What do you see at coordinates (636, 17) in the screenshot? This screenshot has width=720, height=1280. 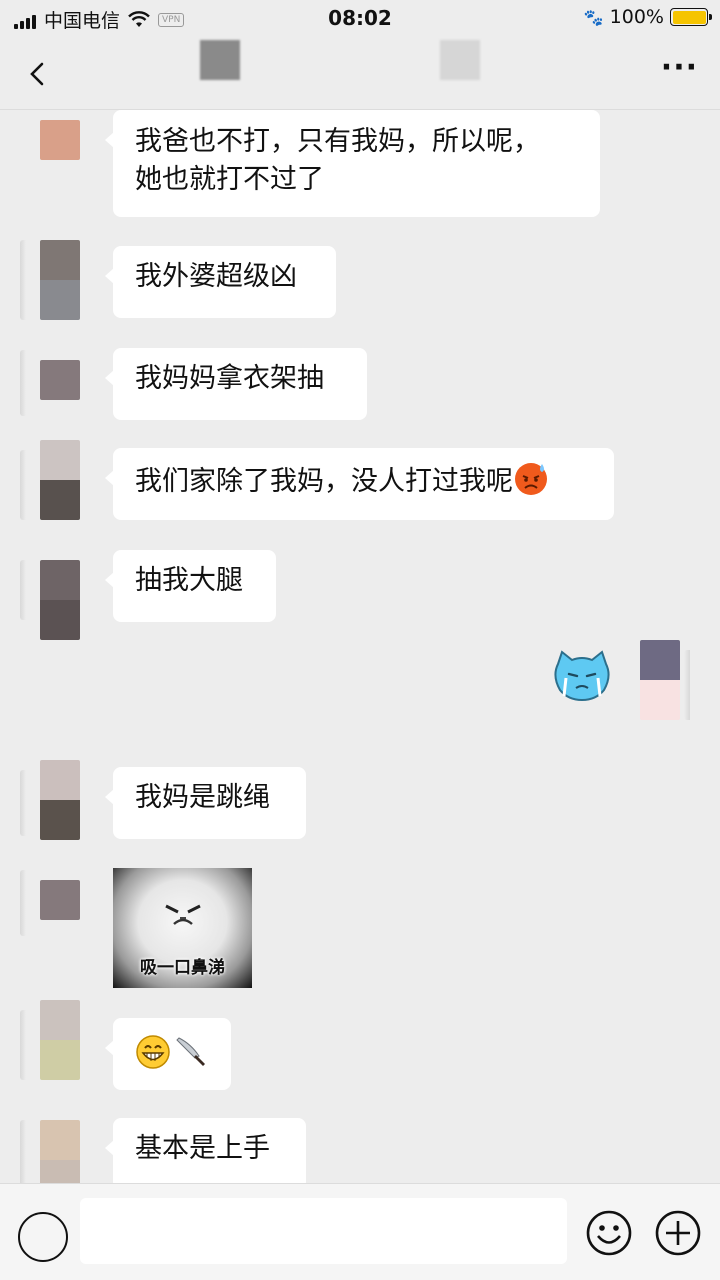 I see `battery-percent: 100%` at bounding box center [636, 17].